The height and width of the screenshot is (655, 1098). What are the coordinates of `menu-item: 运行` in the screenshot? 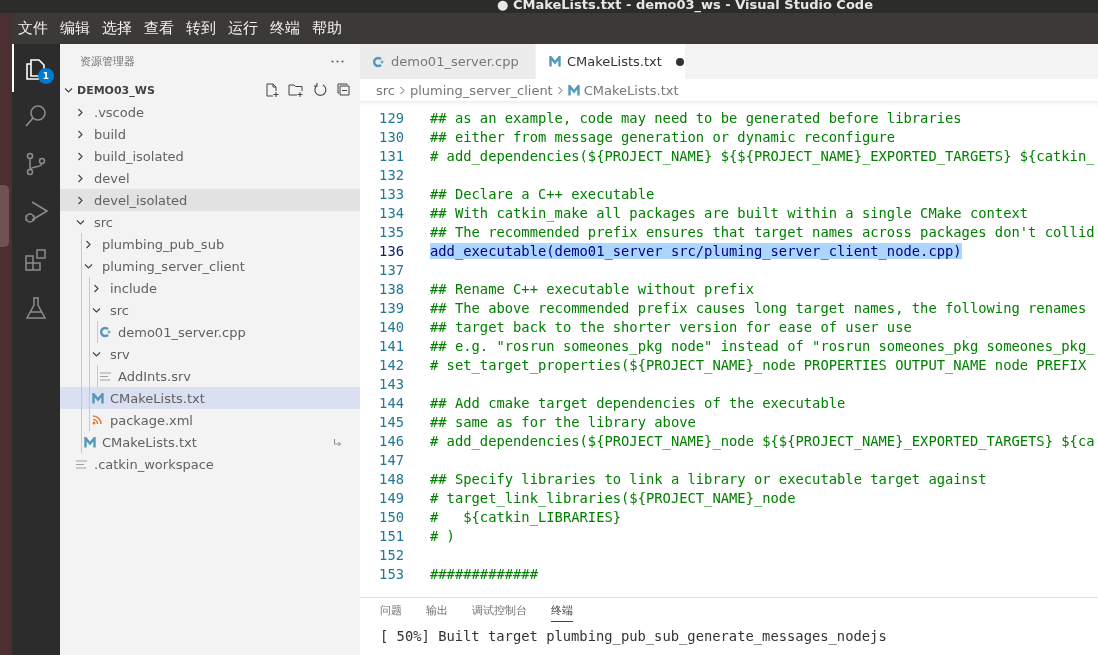 It's located at (243, 28).